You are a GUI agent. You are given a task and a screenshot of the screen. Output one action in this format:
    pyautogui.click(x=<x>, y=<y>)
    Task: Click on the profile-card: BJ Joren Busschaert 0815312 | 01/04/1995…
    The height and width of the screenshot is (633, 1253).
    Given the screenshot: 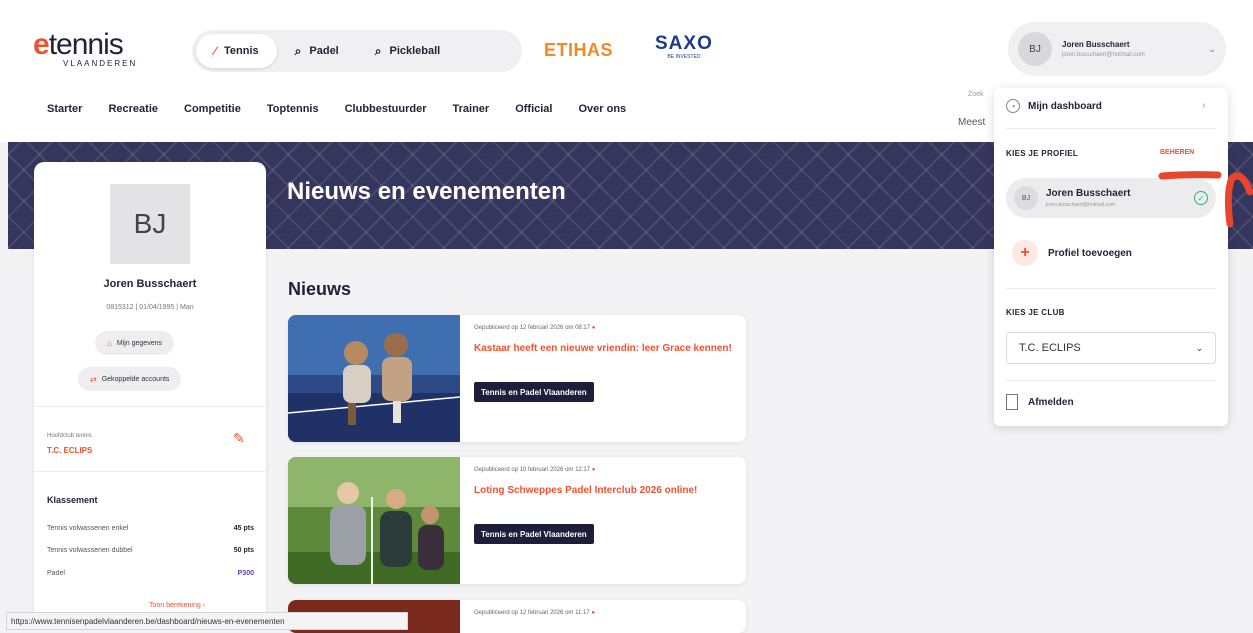 What is the action you would take?
    pyautogui.click(x=150, y=392)
    